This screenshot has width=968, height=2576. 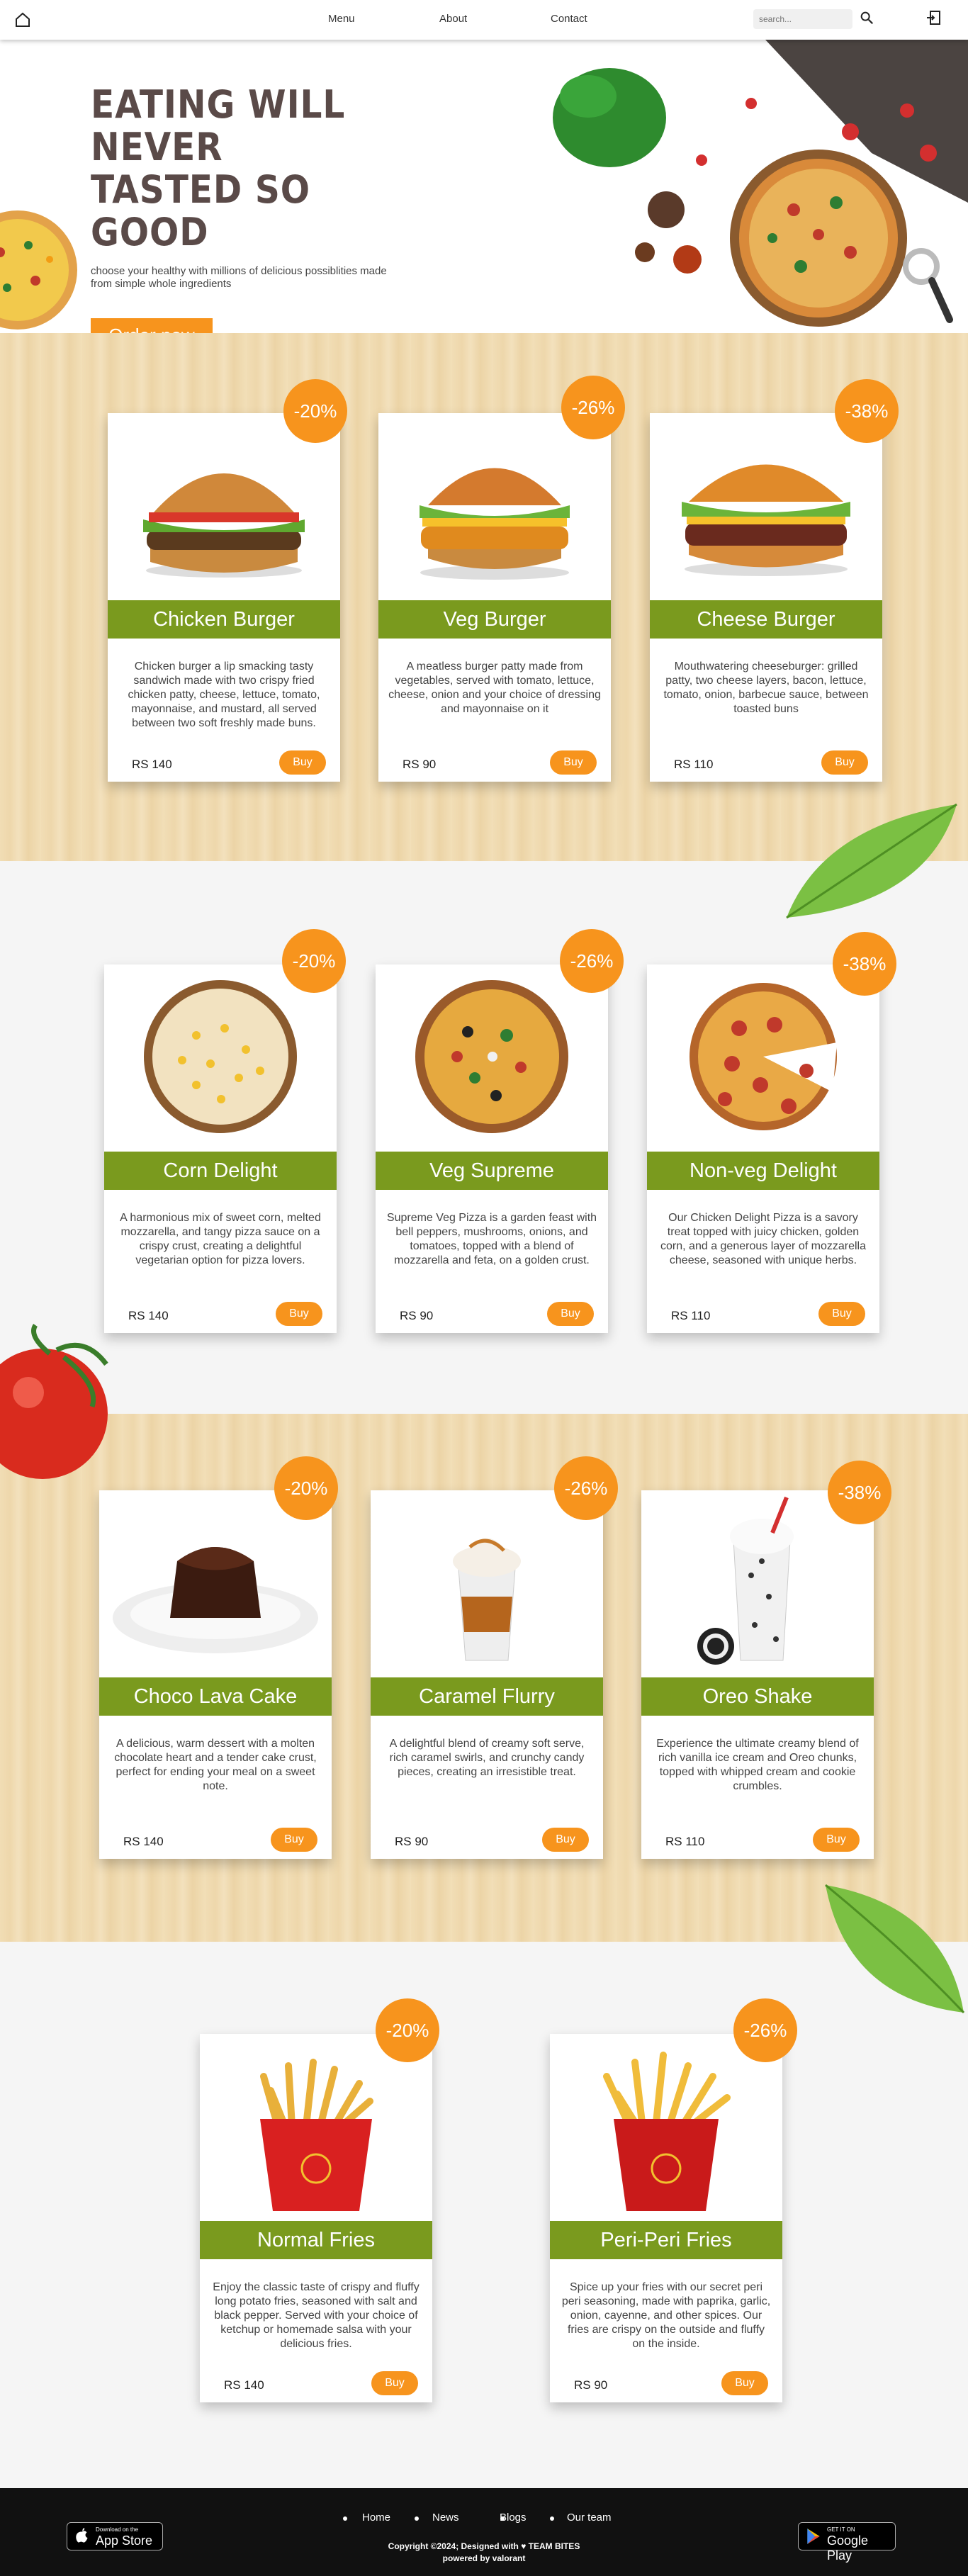 What do you see at coordinates (491, 1056) in the screenshot?
I see `veg-supreme-image` at bounding box center [491, 1056].